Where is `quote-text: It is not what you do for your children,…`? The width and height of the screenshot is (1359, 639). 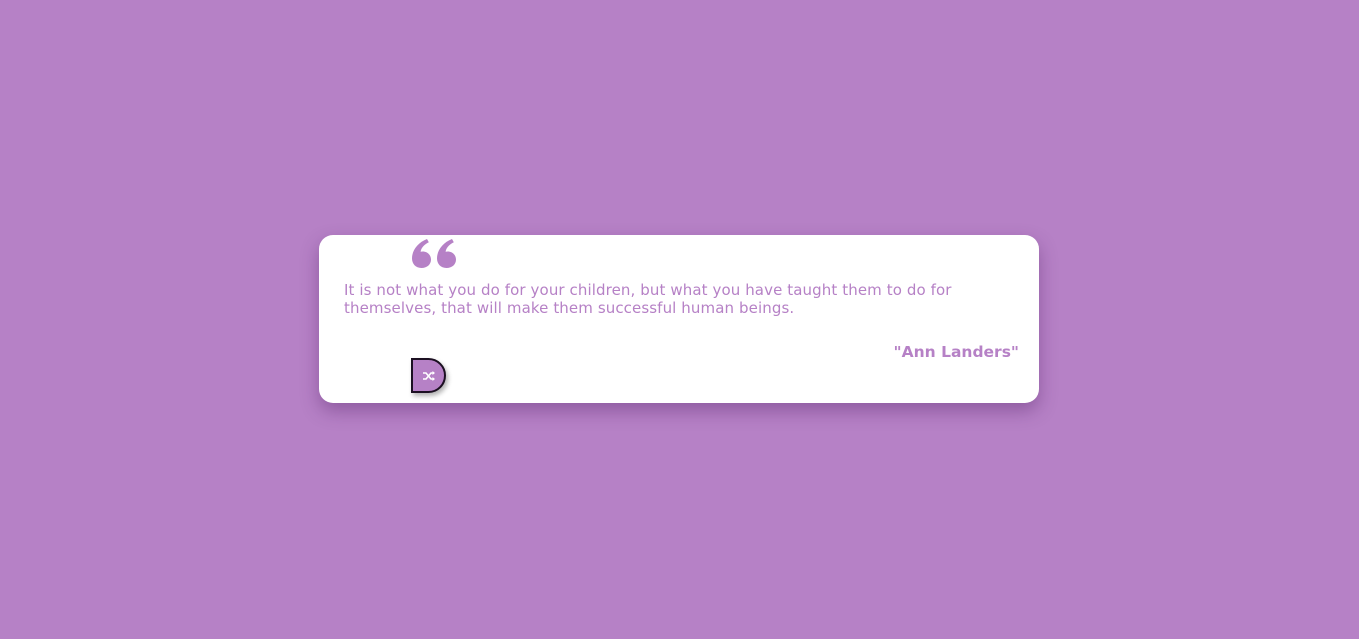
quote-text: It is not what you do for your children,… is located at coordinates (648, 299).